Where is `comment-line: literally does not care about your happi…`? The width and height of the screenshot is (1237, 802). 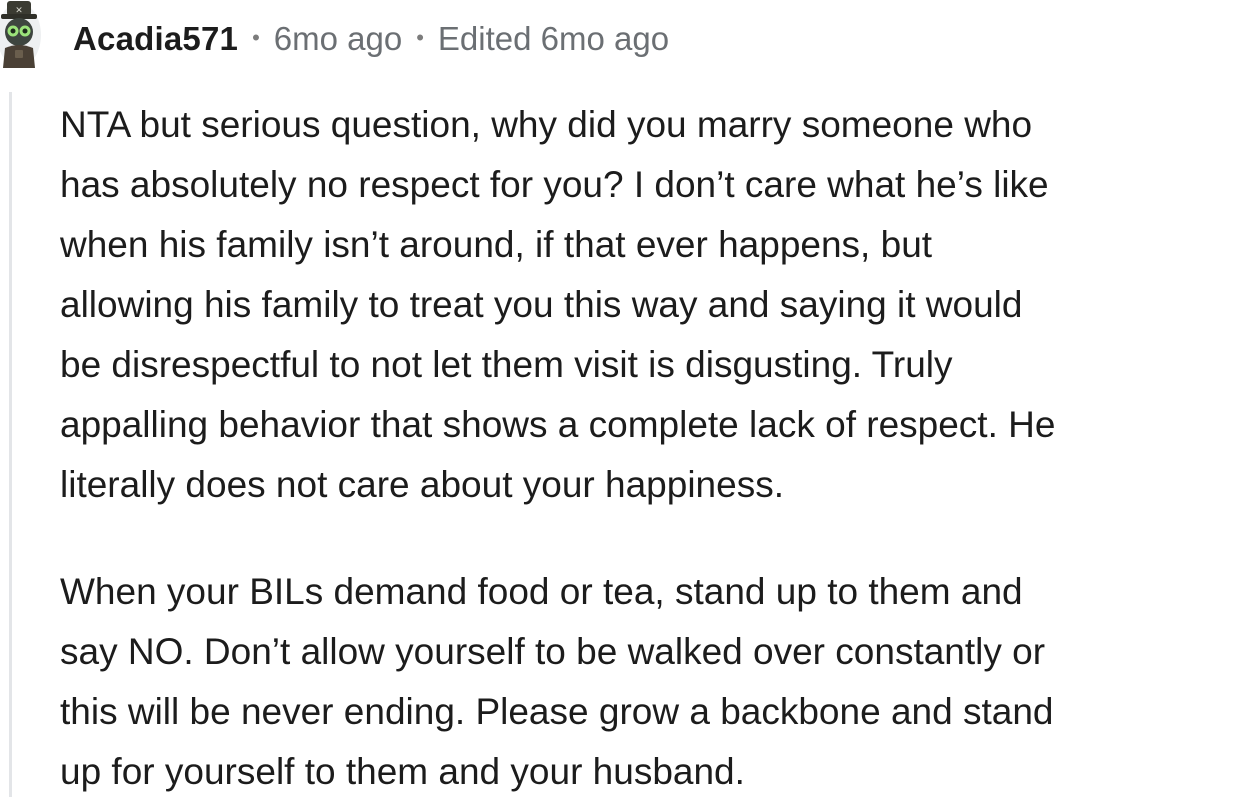 comment-line: literally does not care about your happi… is located at coordinates (422, 484).